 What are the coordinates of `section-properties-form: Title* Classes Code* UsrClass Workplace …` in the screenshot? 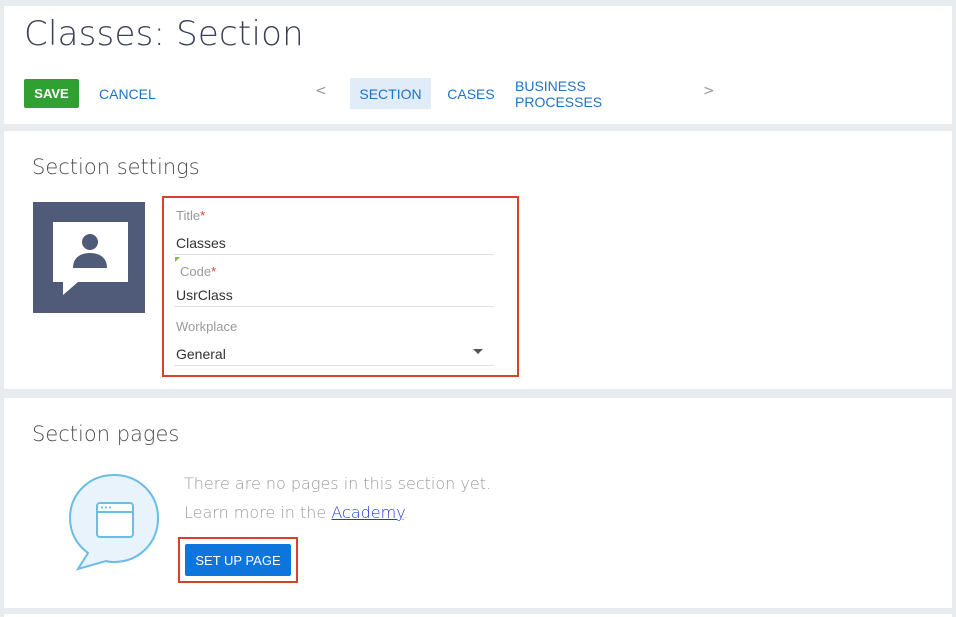 It's located at (340, 286).